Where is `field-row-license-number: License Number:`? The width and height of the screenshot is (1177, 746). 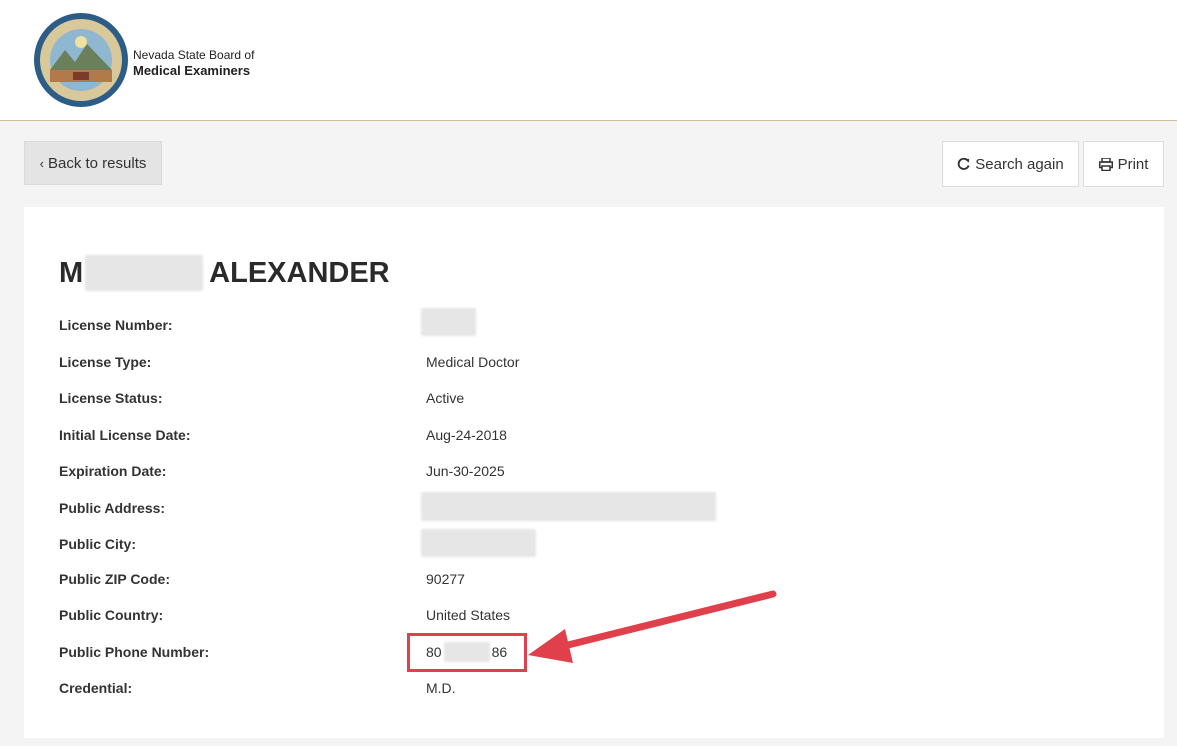
field-row-license-number: License Number: is located at coordinates (409, 322).